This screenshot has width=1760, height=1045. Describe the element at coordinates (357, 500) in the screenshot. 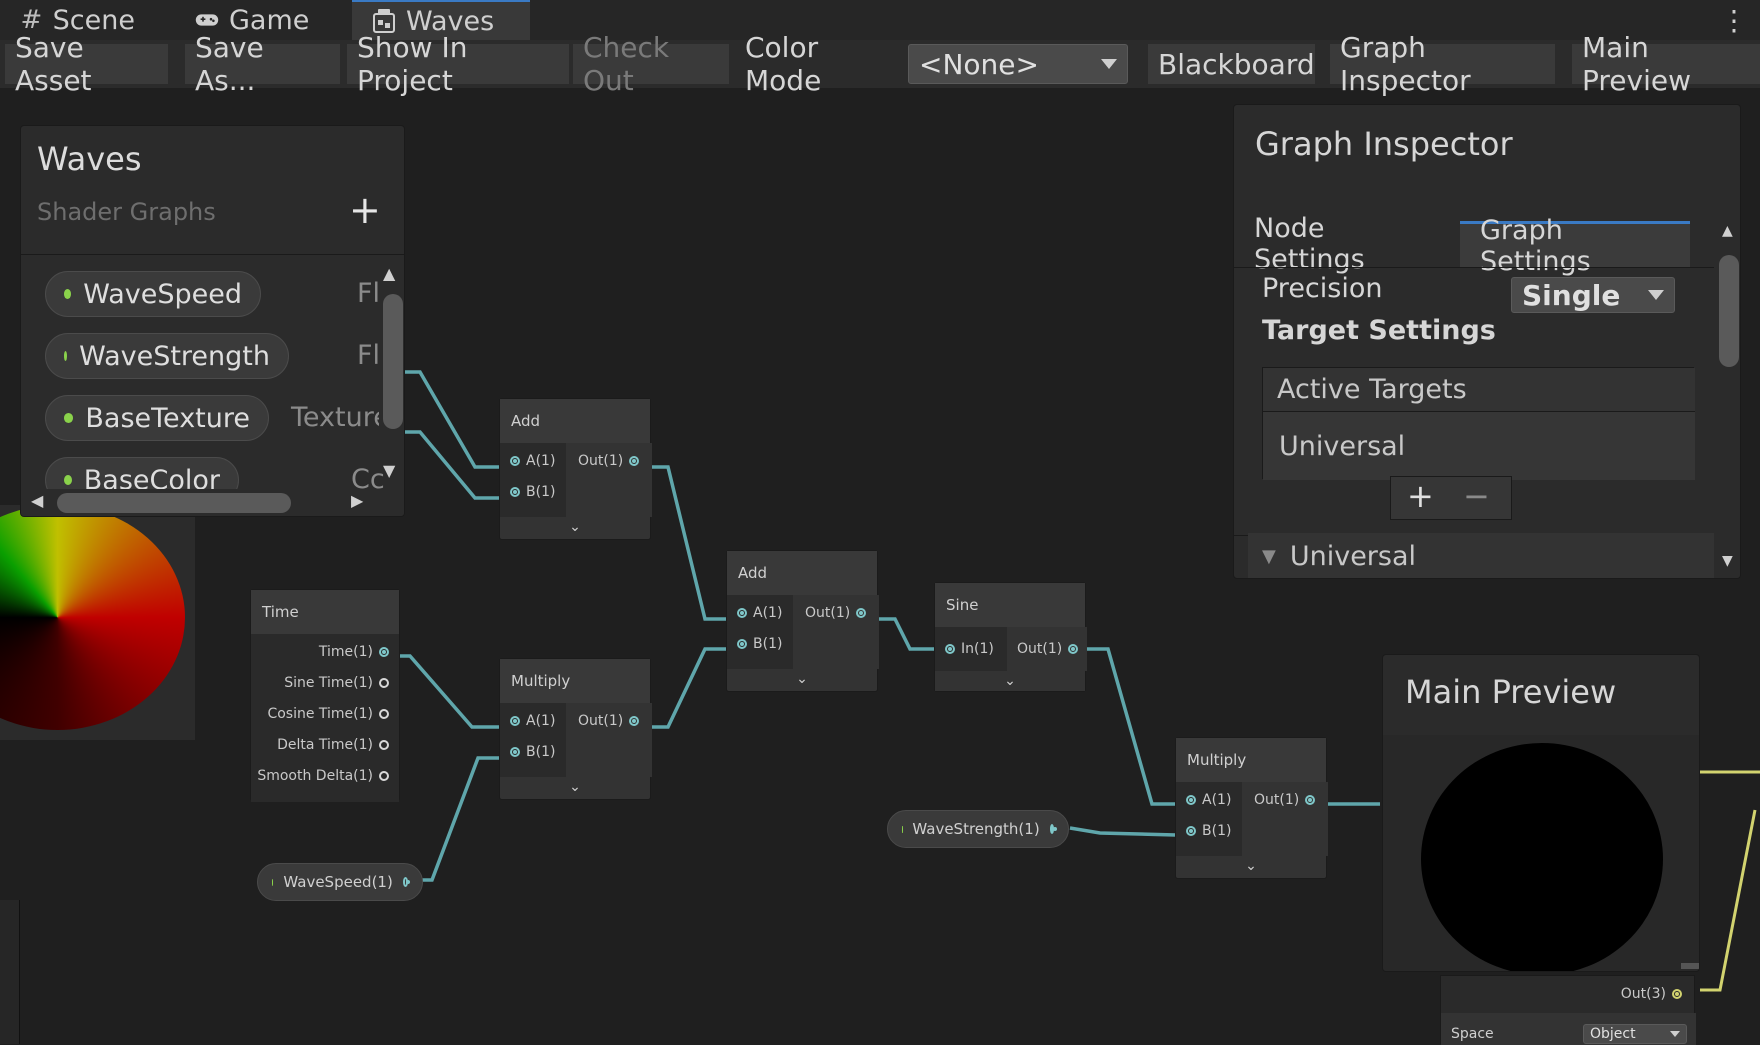

I see `scroll-right-icon: ▶` at that location.